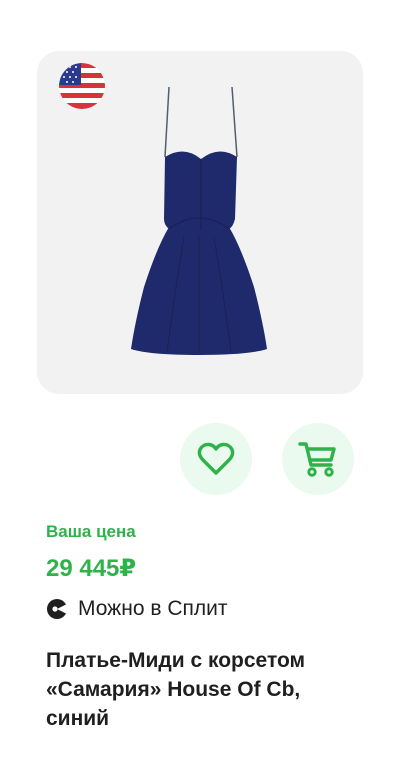 This screenshot has width=400, height=784. I want to click on split-label: Можно в Сплит, so click(153, 608).